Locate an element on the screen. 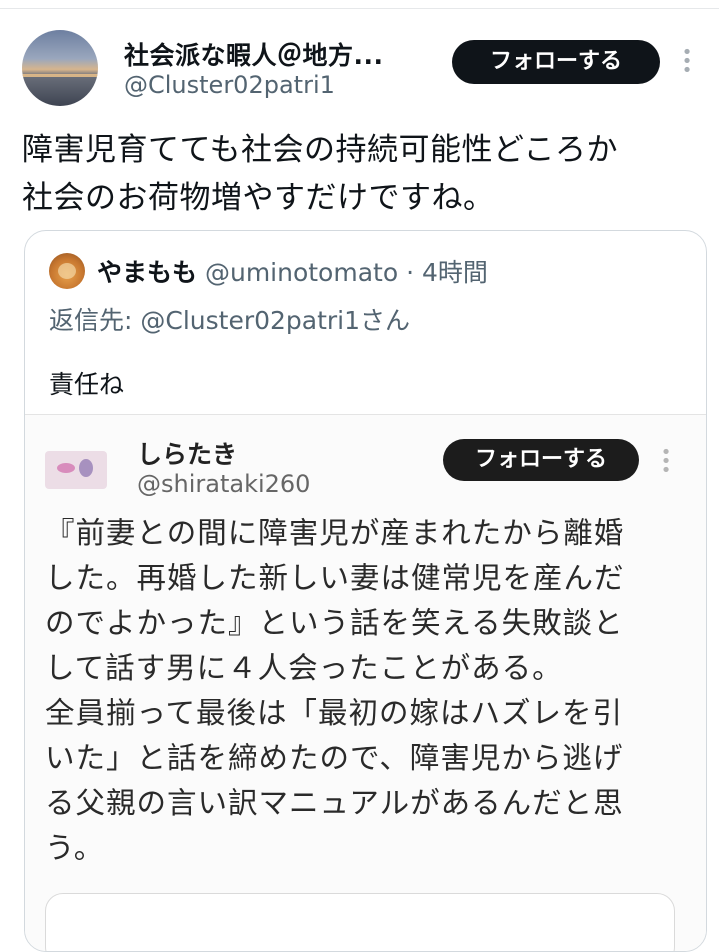 The image size is (719, 952). quote-text: 責任ね is located at coordinates (87, 384).